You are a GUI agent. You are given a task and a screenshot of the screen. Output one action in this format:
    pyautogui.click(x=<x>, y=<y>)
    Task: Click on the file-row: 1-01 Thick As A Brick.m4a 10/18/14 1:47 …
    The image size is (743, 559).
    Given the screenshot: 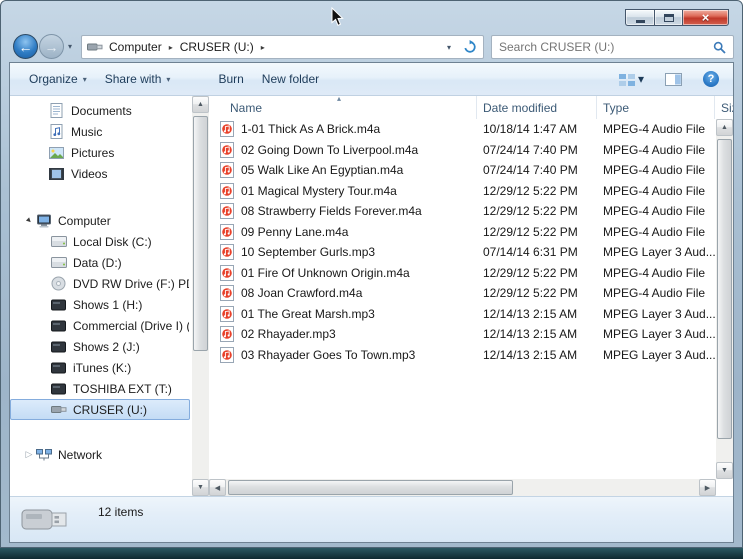 What is the action you would take?
    pyautogui.click(x=462, y=129)
    